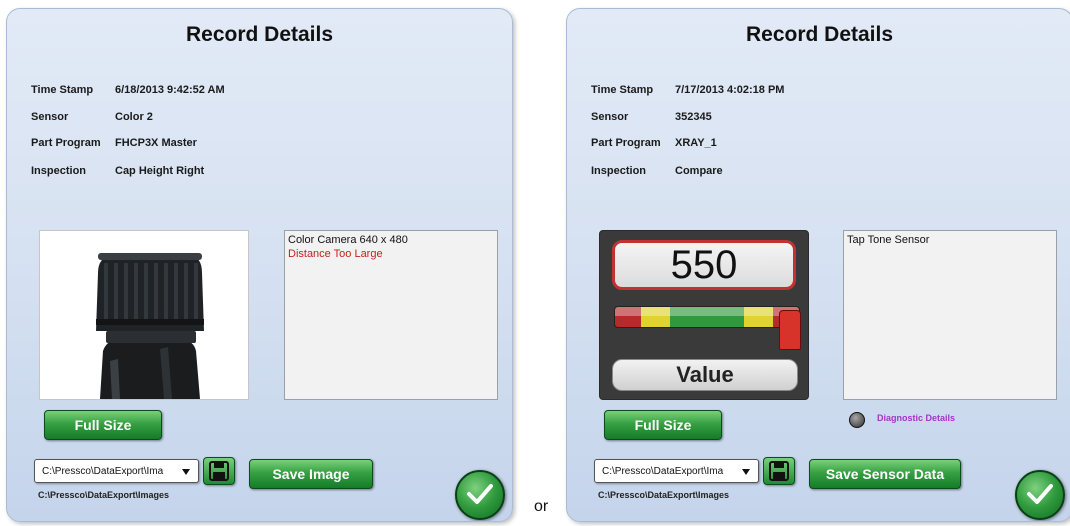  What do you see at coordinates (707, 317) in the screenshot?
I see `gauge-range-bar` at bounding box center [707, 317].